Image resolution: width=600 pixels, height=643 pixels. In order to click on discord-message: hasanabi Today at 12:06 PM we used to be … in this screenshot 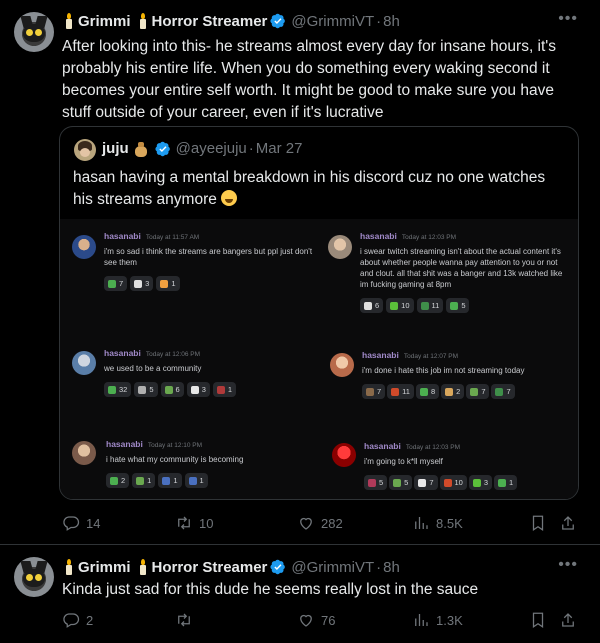, I will do `click(211, 372)`.